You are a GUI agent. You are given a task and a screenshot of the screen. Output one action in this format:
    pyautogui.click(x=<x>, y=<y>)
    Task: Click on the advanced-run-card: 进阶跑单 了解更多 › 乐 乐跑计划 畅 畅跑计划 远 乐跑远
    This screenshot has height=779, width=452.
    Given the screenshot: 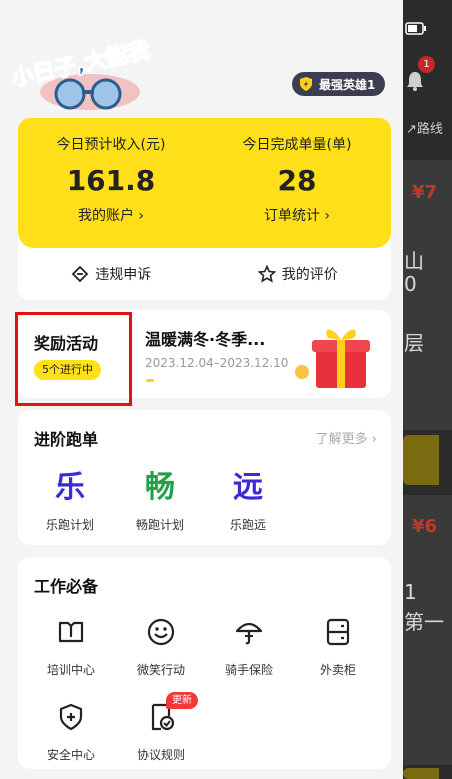 What is the action you would take?
    pyautogui.click(x=204, y=477)
    